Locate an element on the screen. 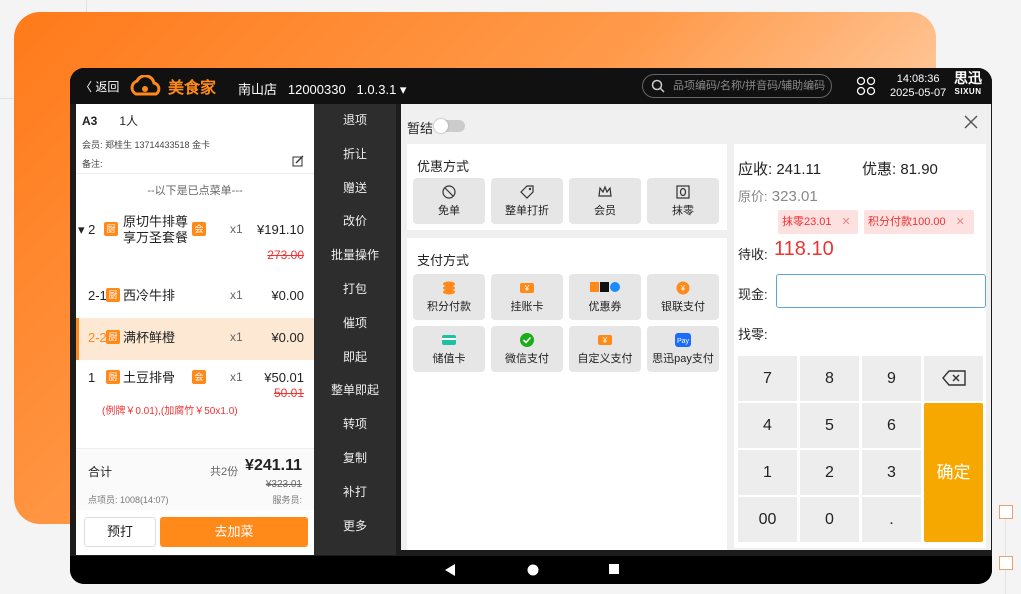 This screenshot has width=1021, height=594. hold-toggle is located at coordinates (449, 126).